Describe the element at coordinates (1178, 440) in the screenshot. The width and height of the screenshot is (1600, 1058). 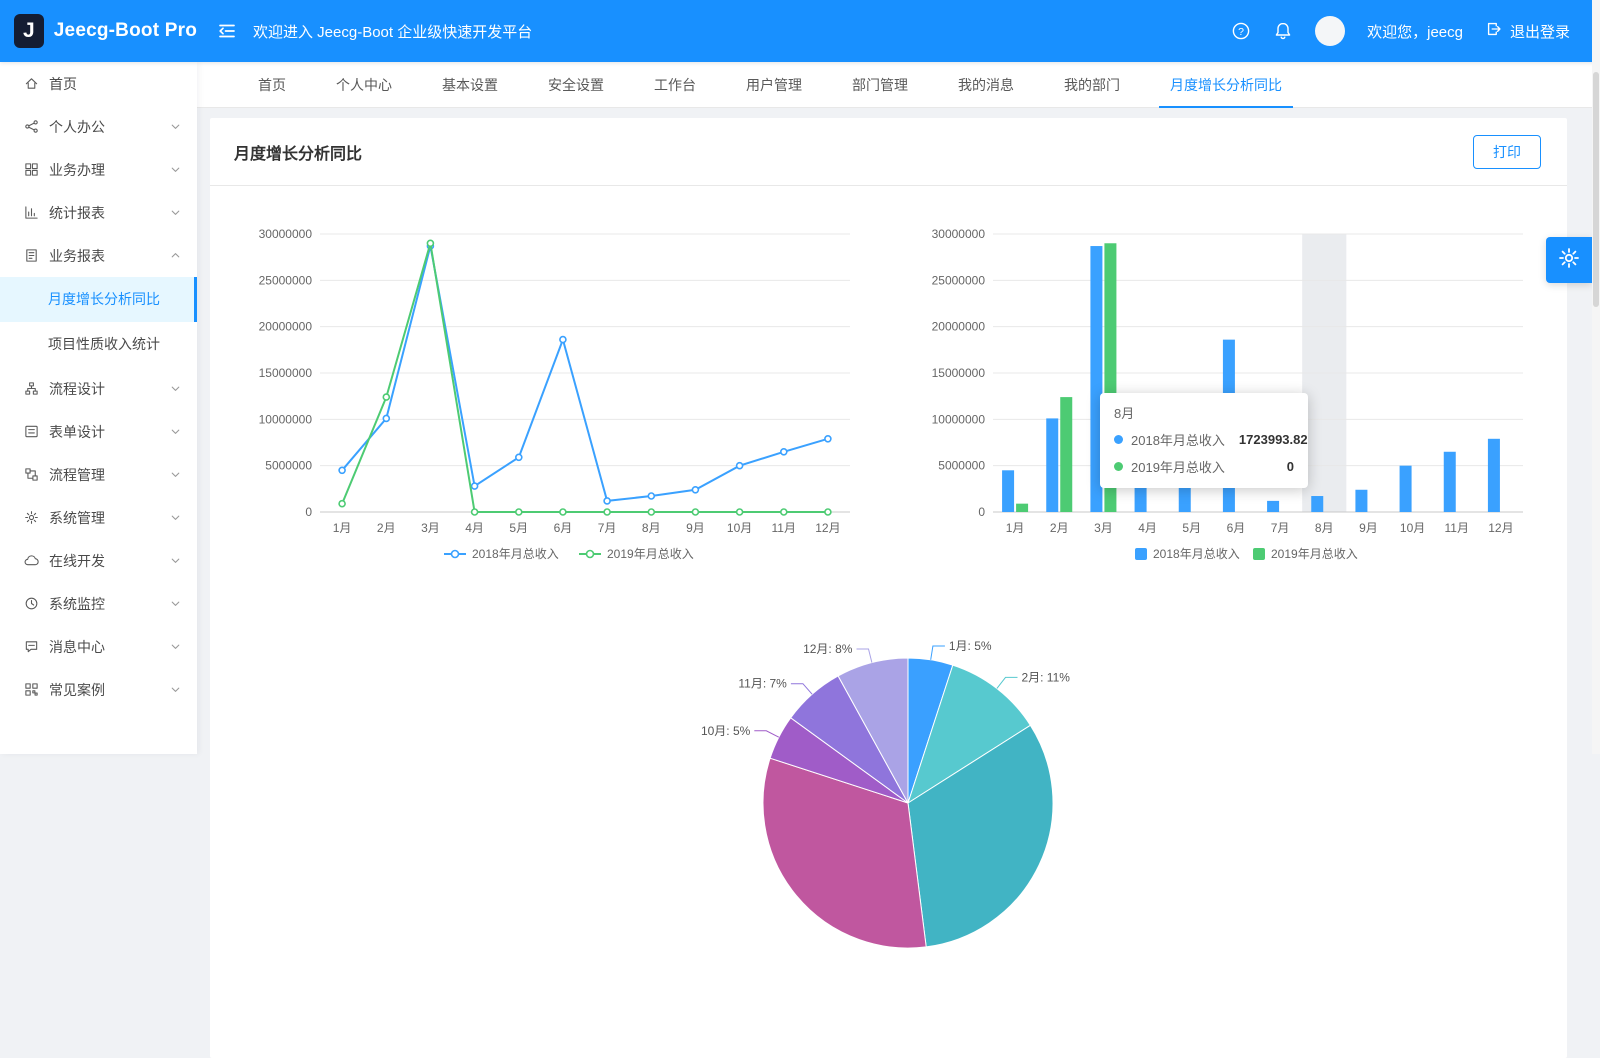
I see `series-name: 2018年月总收入` at that location.